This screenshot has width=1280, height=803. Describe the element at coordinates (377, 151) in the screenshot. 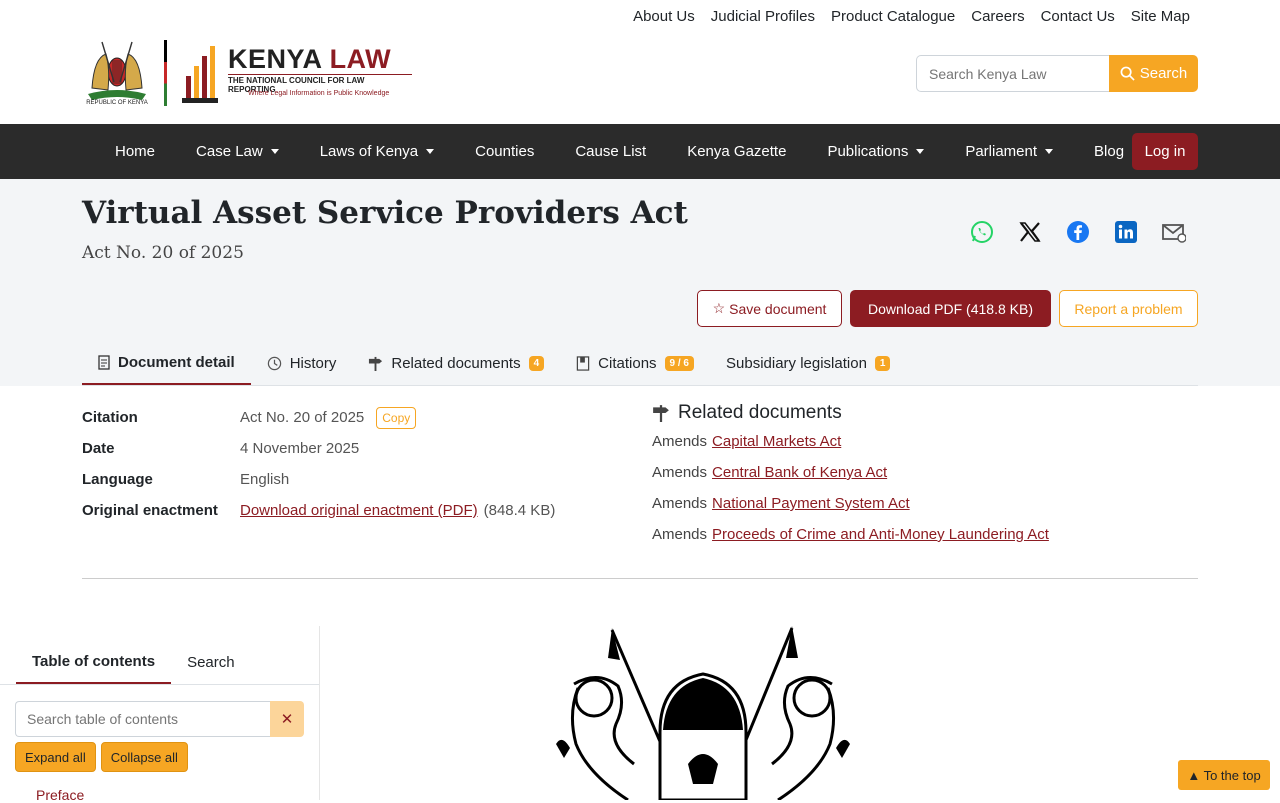

I see `nav-laws-of-kenya: Laws of Kenya` at that location.